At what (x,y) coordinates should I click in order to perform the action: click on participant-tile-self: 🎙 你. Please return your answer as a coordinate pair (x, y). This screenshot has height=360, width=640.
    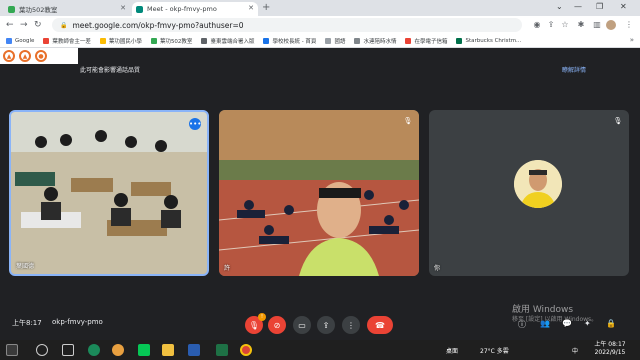
    Looking at the image, I should click on (529, 193).